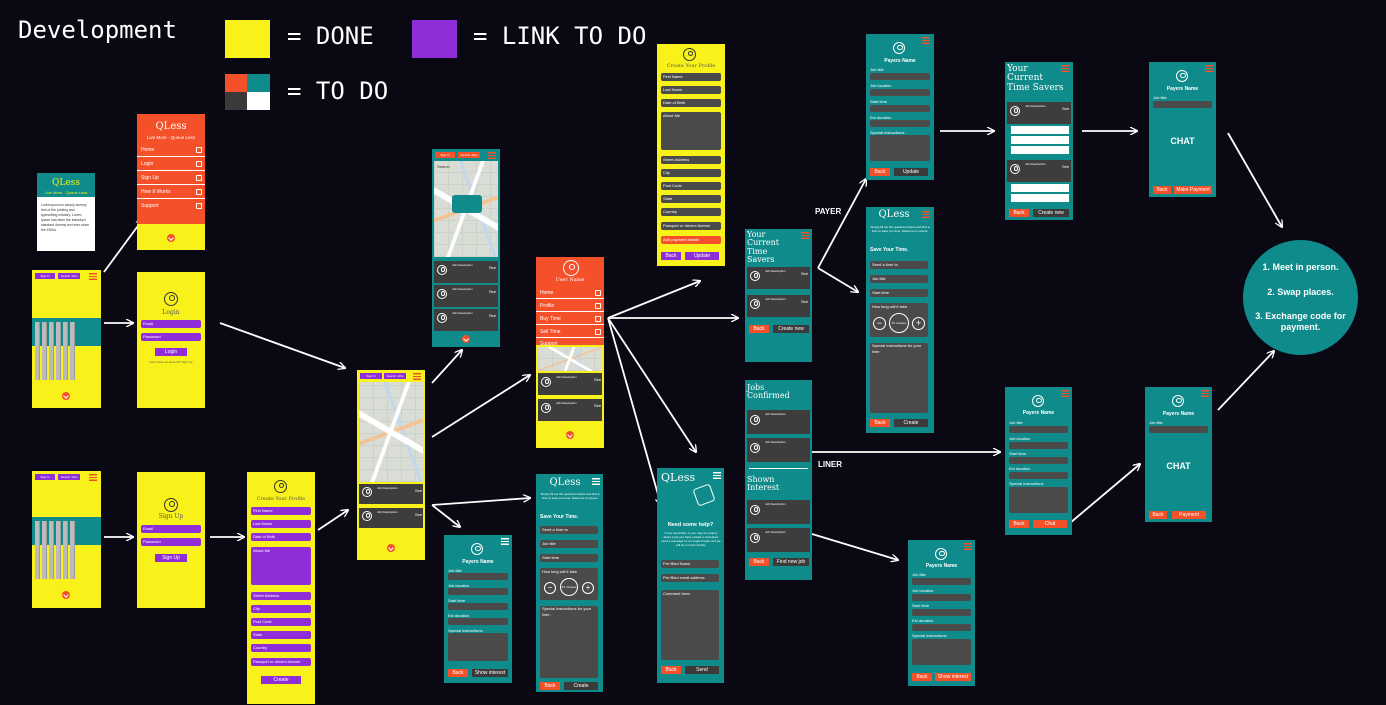 This screenshot has width=1386, height=705. What do you see at coordinates (171, 558) in the screenshot?
I see `signup-button: Sign Up` at bounding box center [171, 558].